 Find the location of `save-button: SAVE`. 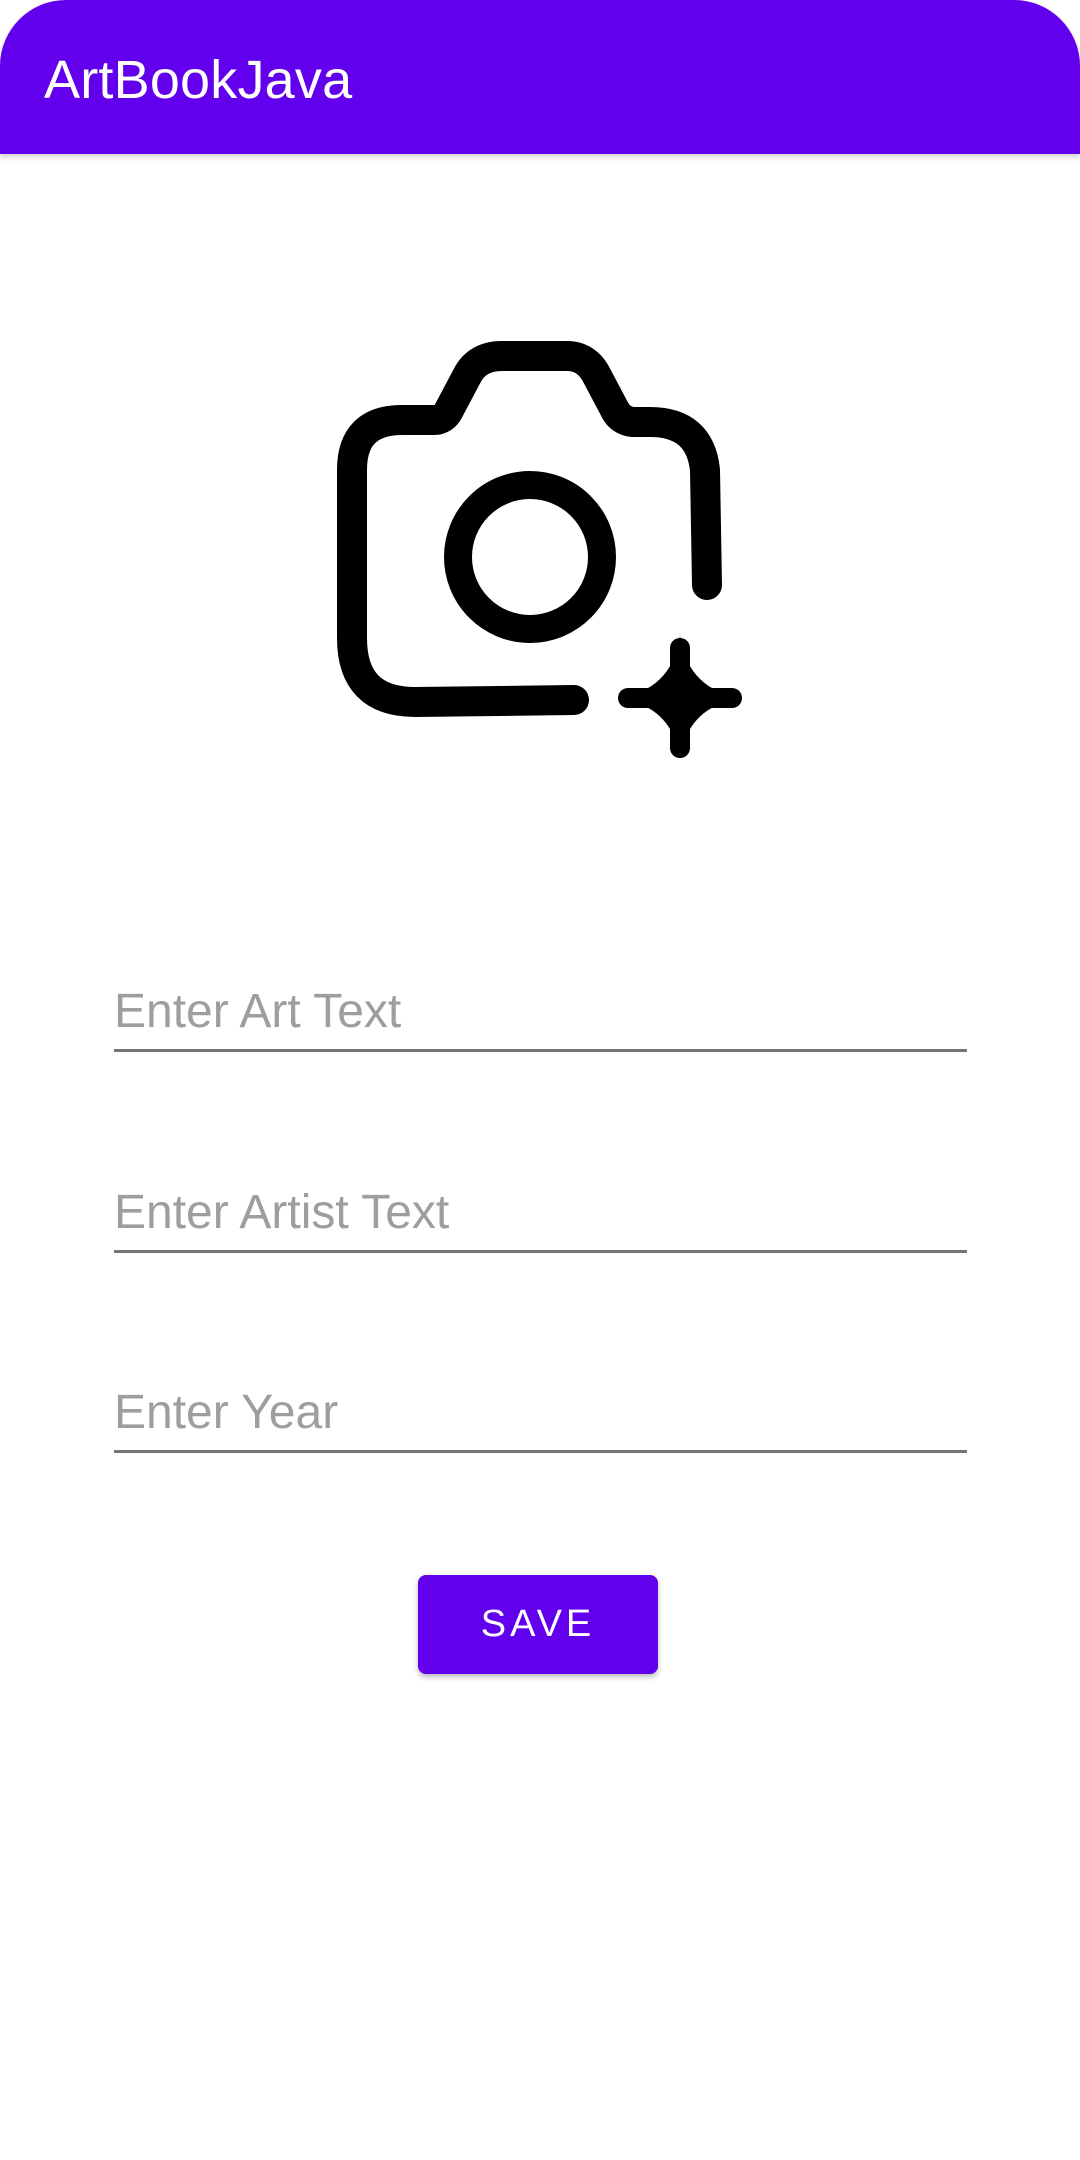

save-button: SAVE is located at coordinates (538, 1624).